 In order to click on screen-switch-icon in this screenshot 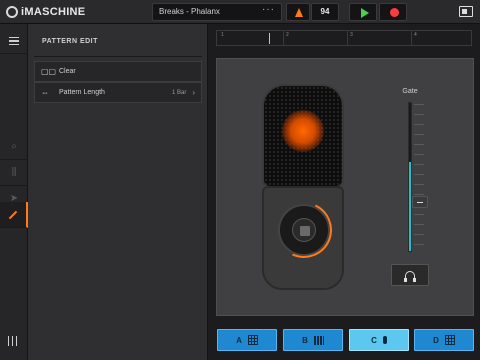, I will do `click(466, 11)`.